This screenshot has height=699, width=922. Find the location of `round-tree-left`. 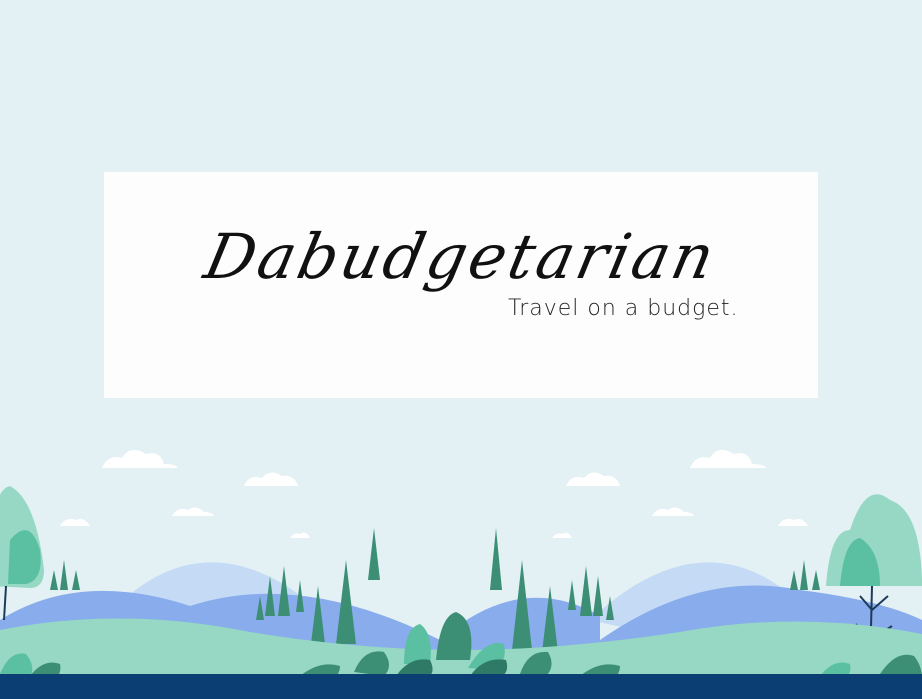

round-tree-left is located at coordinates (22, 553).